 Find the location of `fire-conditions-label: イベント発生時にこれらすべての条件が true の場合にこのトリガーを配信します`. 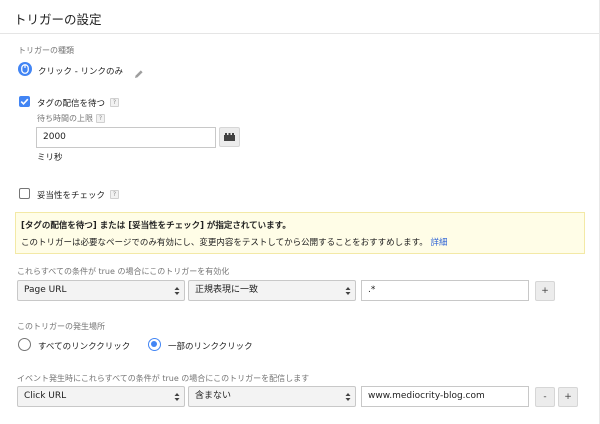

fire-conditions-label: イベント発生時にこれらすべての条件が true の場合にこのトリガーを配信します is located at coordinates (163, 378).